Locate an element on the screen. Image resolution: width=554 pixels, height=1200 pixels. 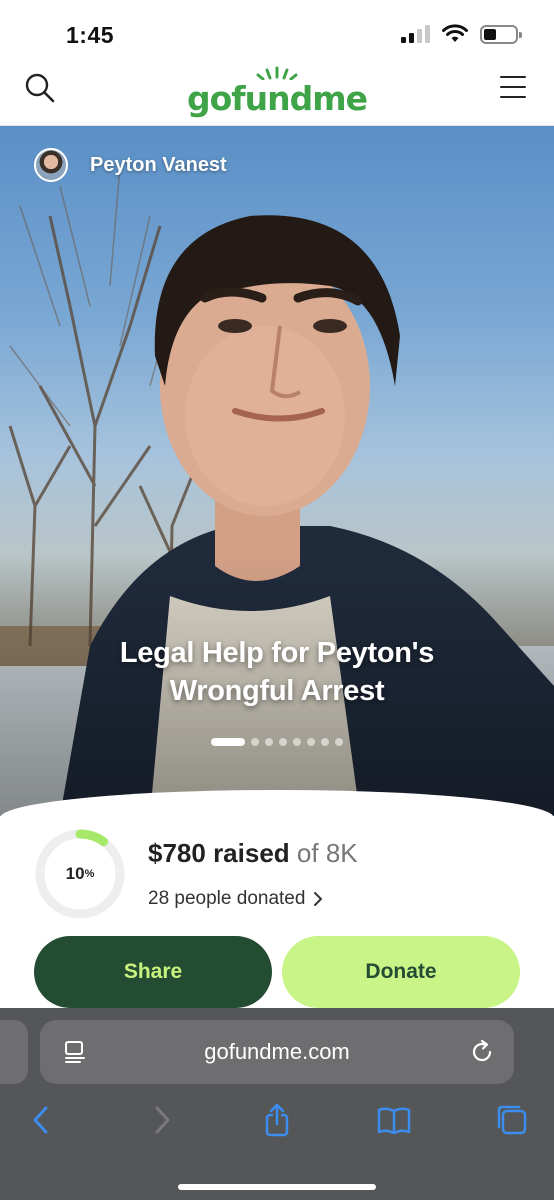
book-icon is located at coordinates (394, 1120).